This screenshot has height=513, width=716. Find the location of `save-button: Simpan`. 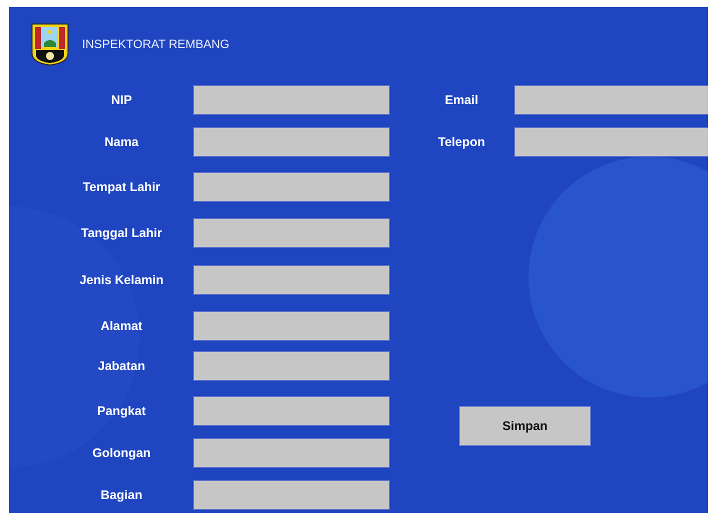

save-button: Simpan is located at coordinates (525, 426).